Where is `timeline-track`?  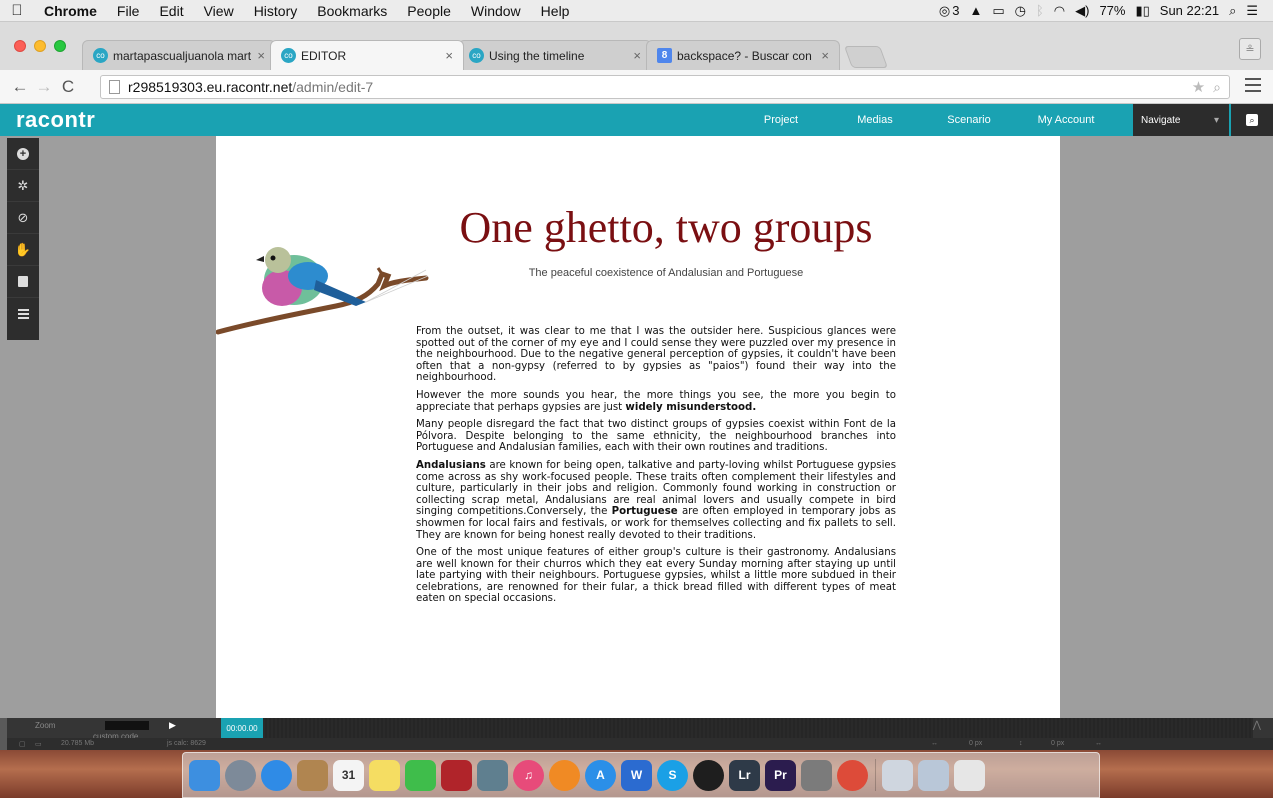 timeline-track is located at coordinates (758, 728).